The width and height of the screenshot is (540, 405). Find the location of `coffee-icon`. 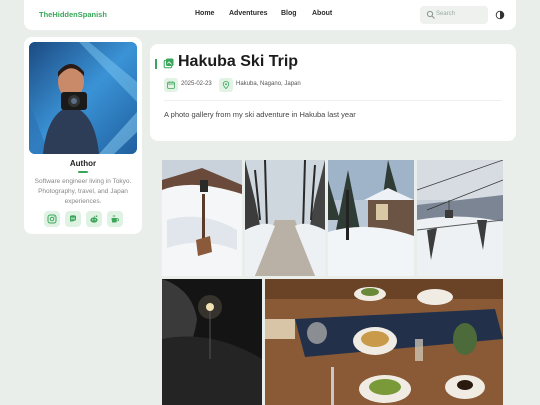

coffee-icon is located at coordinates (115, 218).